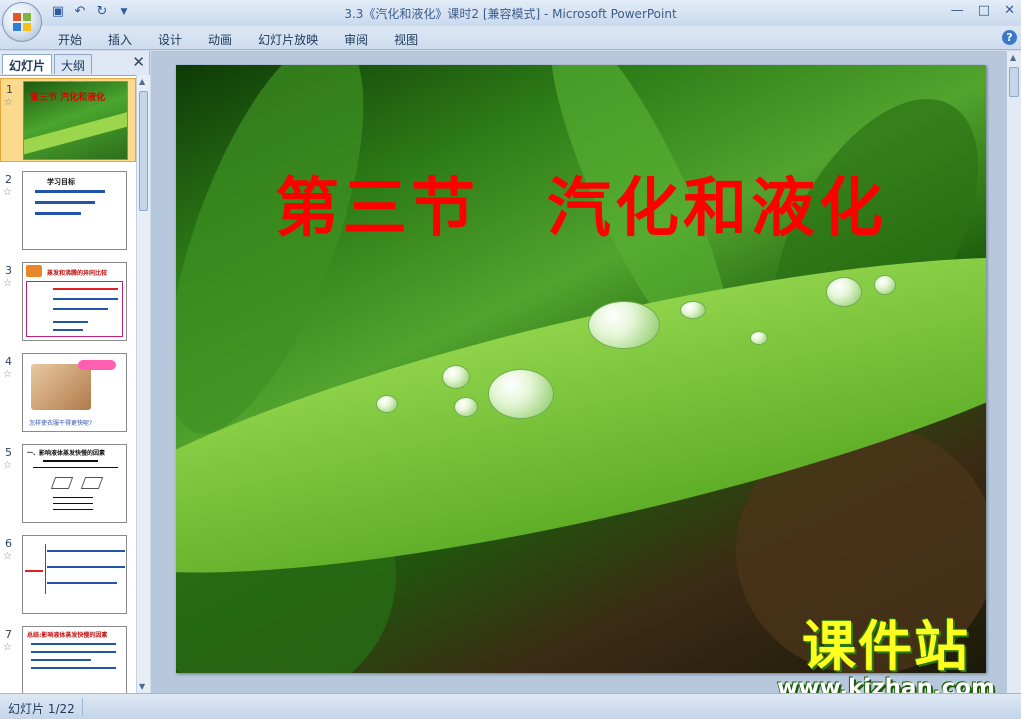  I want to click on slide-thumbnail-5: 5 ☆ 一、影响液体蒸发快慢的因素, so click(68, 484).